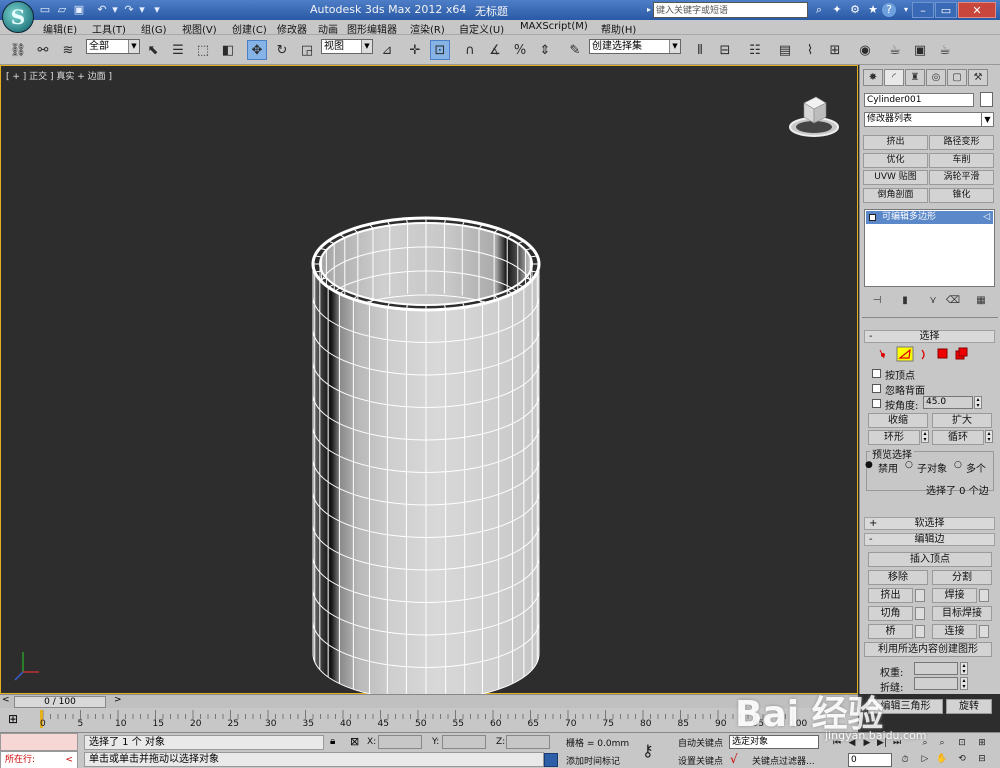  What do you see at coordinates (919, 100) in the screenshot?
I see `object-name-field: Cylinder001` at bounding box center [919, 100].